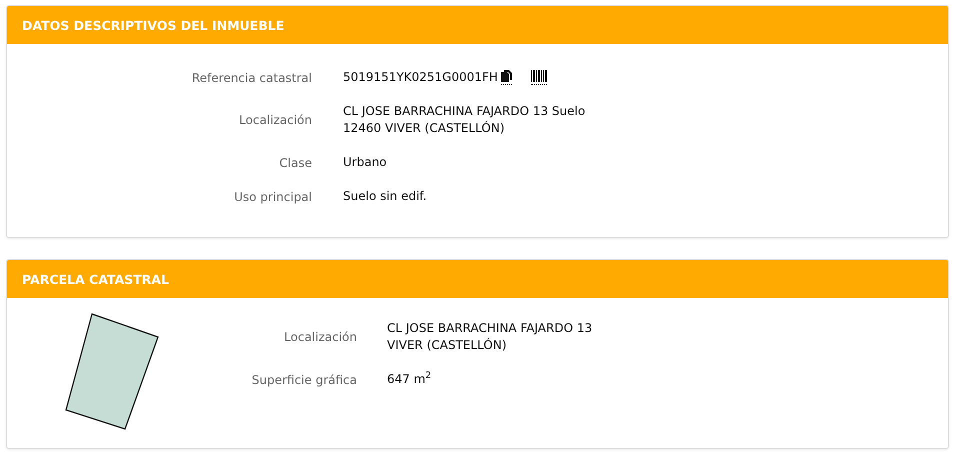  Describe the element at coordinates (304, 379) in the screenshot. I see `field-label: Superficie gráfica` at that location.